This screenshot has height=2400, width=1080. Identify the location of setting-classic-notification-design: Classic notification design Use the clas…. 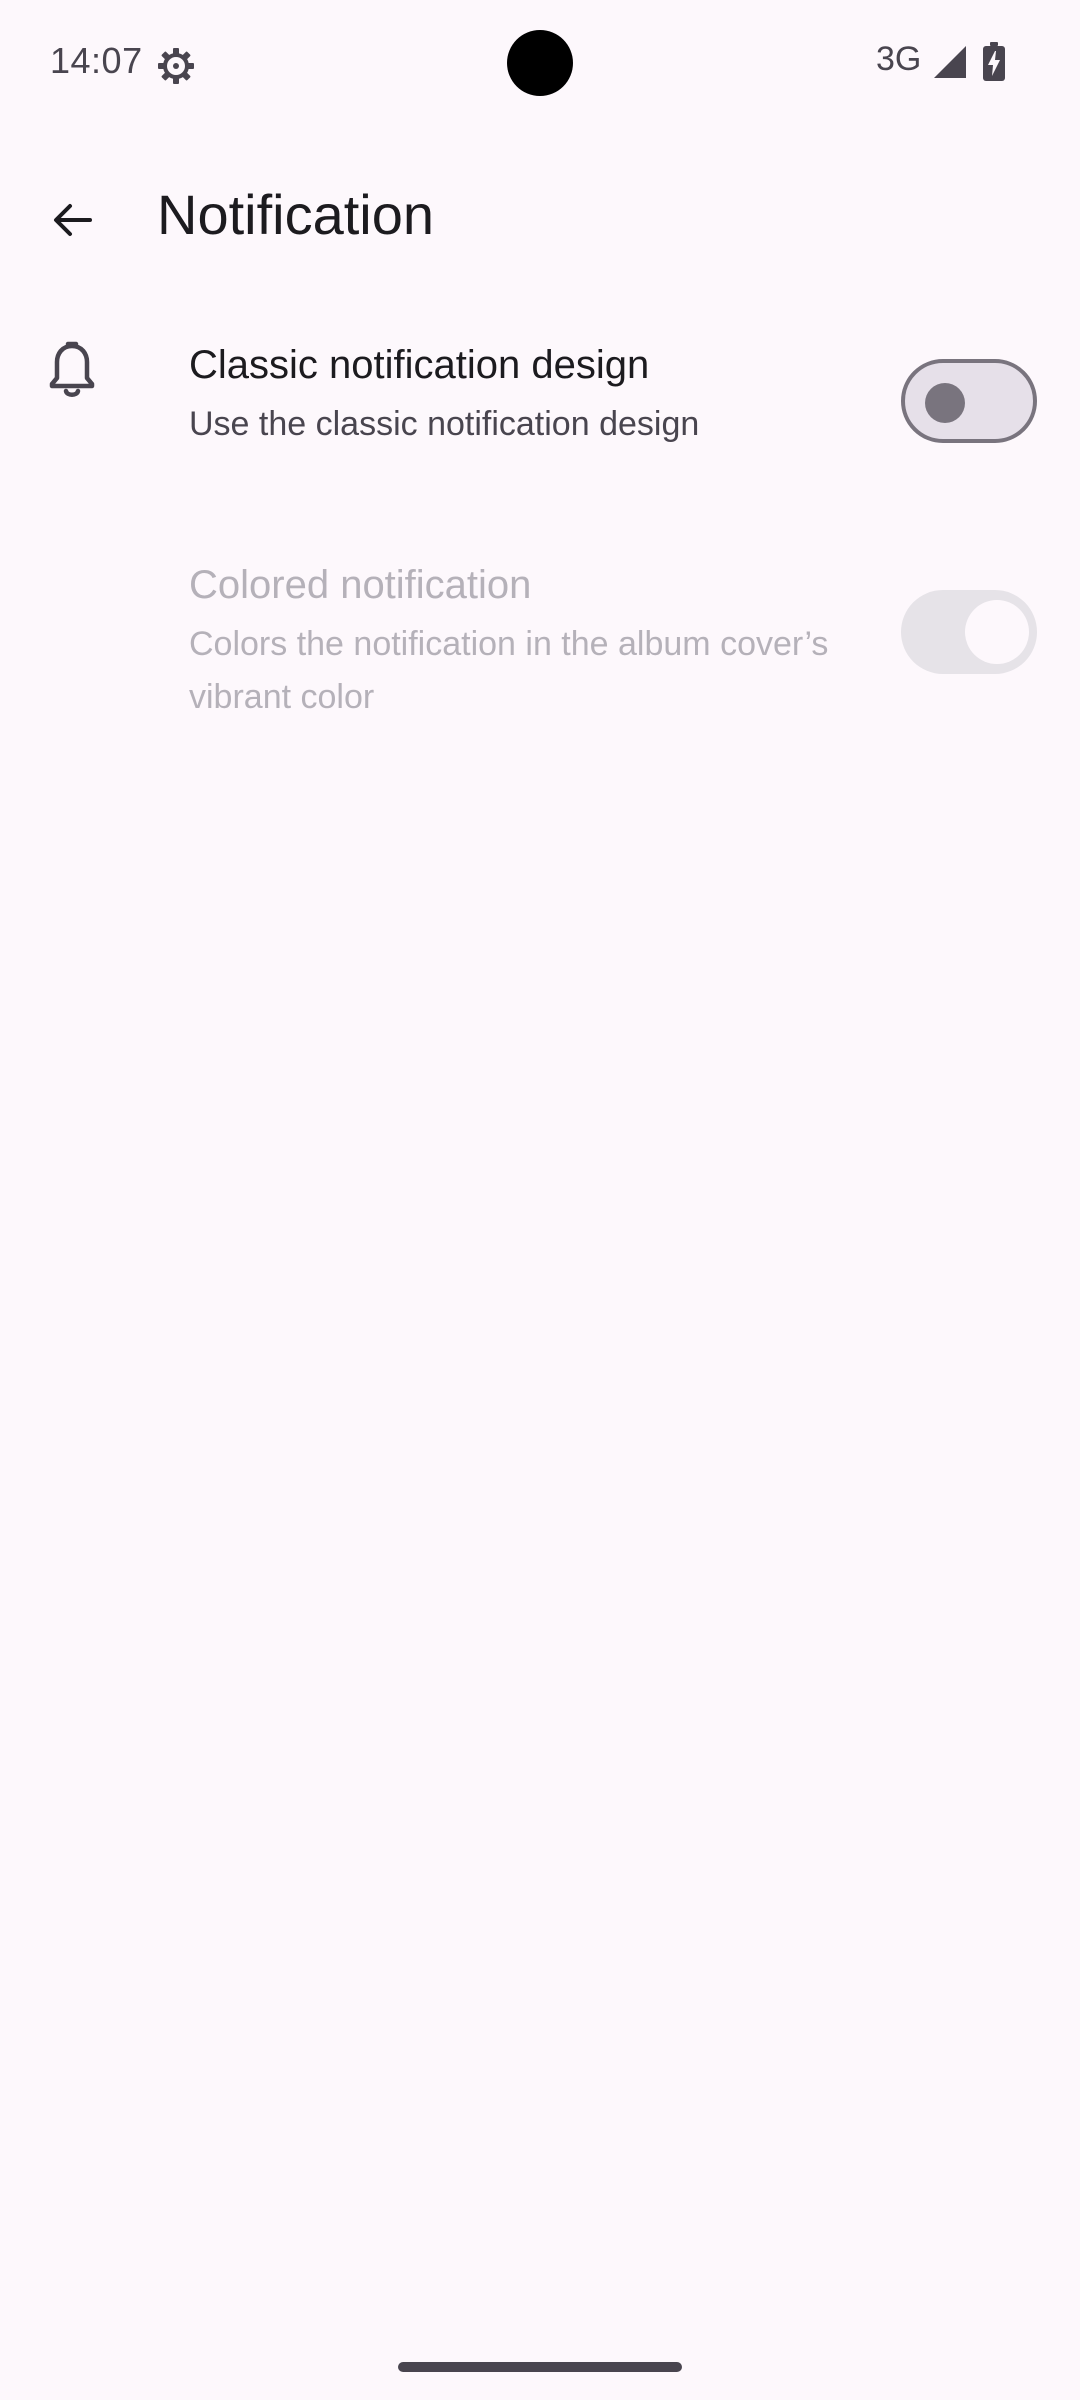
(540, 400).